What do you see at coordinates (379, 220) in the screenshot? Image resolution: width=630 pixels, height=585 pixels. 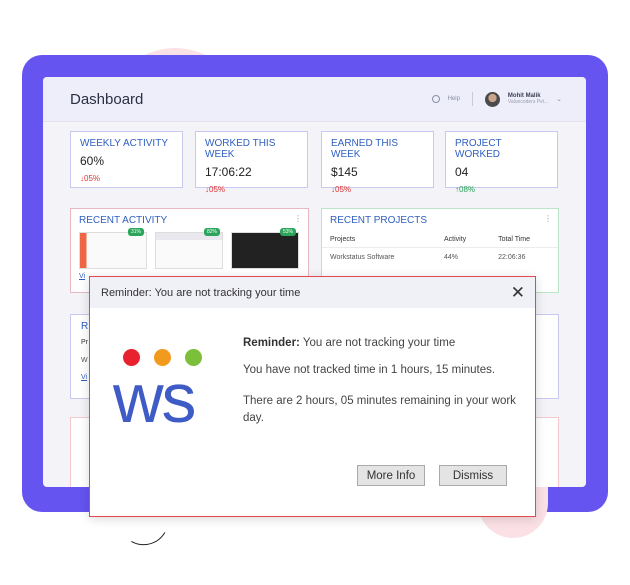 I see `panel-title: RECENT PROJECTS` at bounding box center [379, 220].